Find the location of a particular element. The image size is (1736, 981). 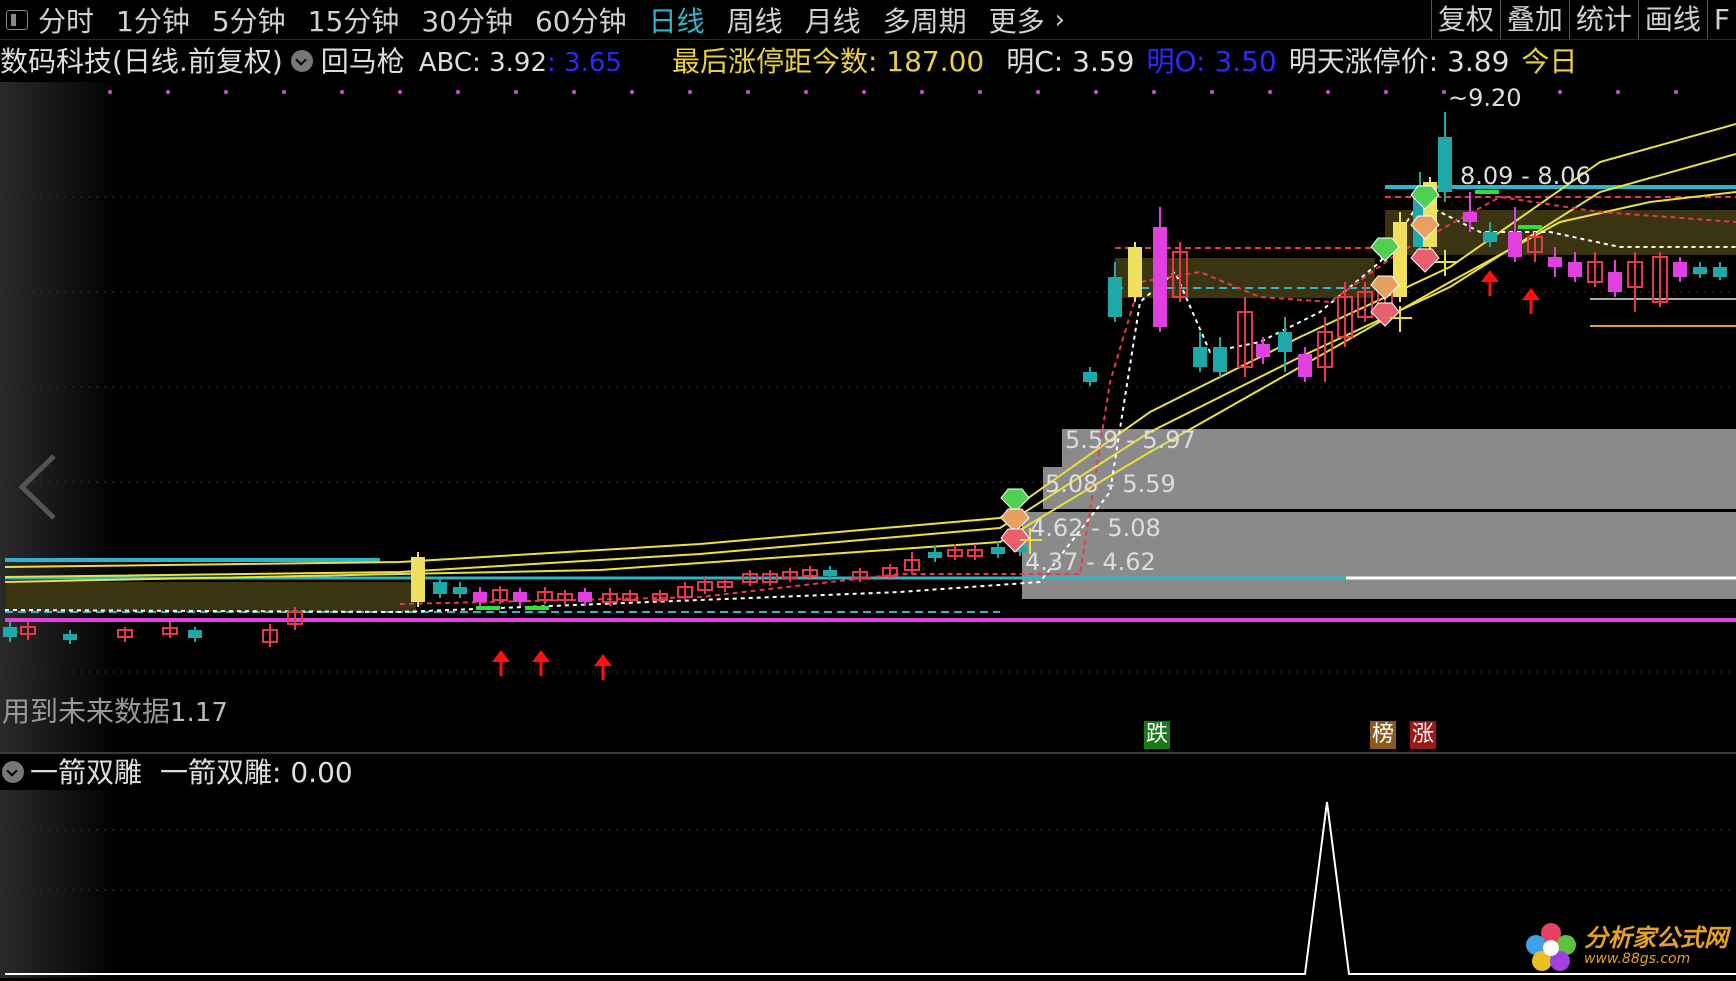

tab-monthly: 月线 is located at coordinates (833, 20).